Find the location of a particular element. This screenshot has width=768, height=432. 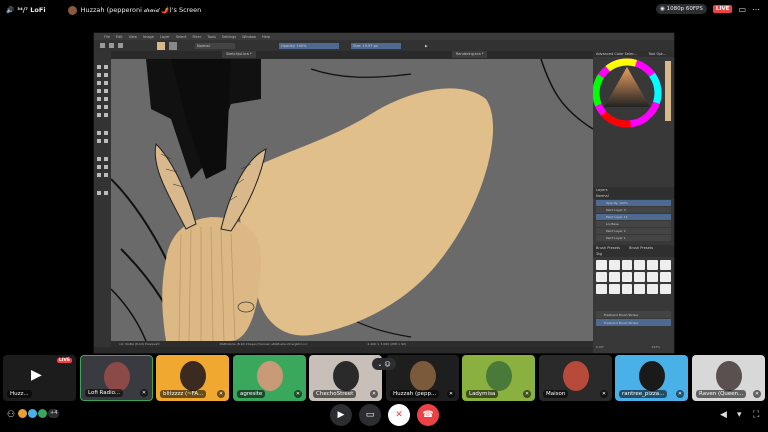

collapse-strip-button: ⌄ ☺ is located at coordinates (384, 364).